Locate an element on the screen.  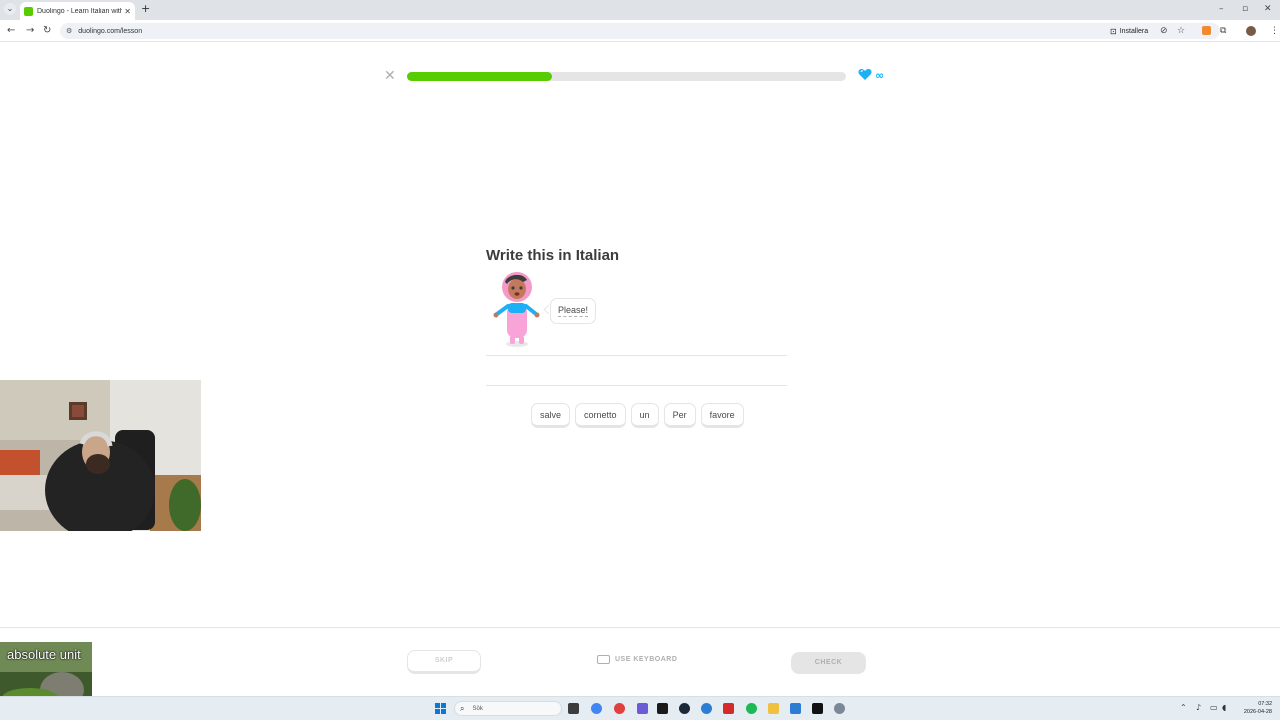
chrome-icon is located at coordinates (596, 708).